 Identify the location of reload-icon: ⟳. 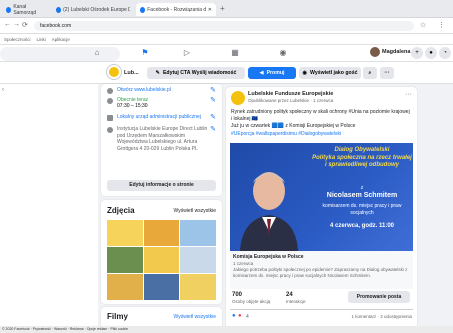
(25, 25).